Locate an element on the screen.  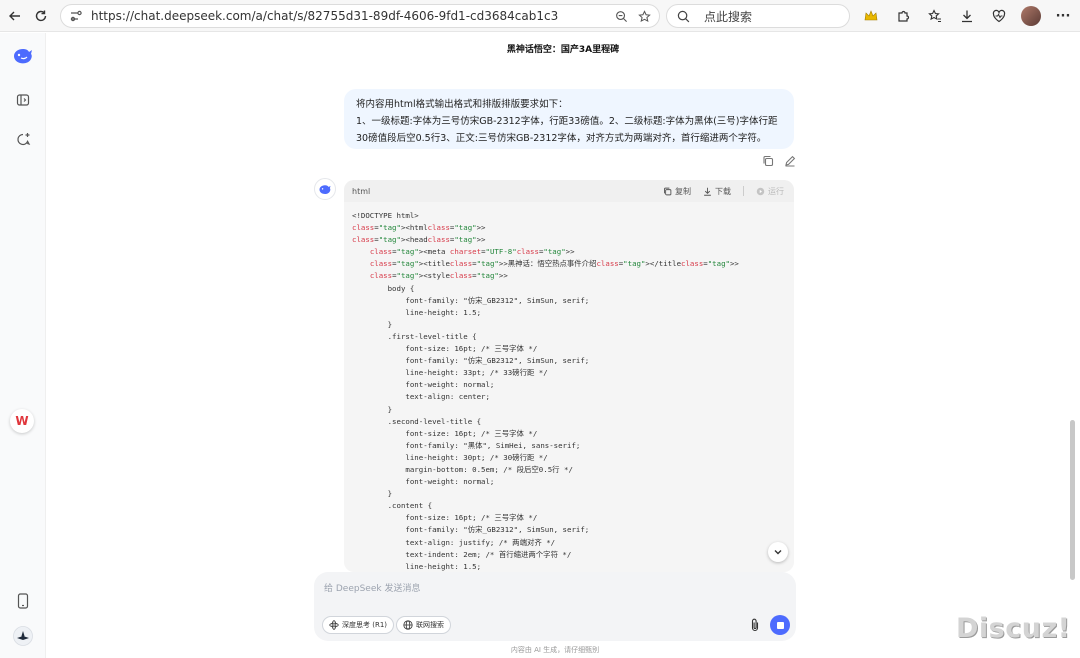
copy-code-label: 复制 is located at coordinates (683, 191).